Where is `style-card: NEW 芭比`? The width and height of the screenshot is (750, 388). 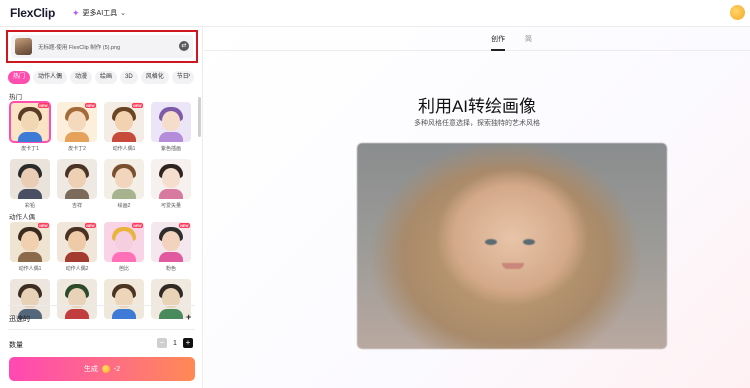 style-card: NEW 芭比 is located at coordinates (124, 247).